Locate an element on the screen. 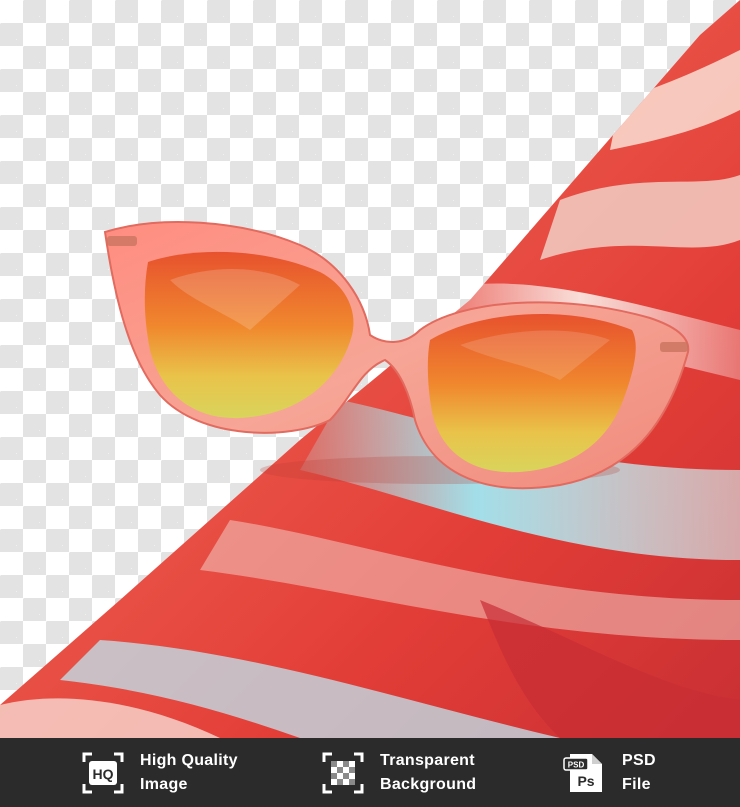 This screenshot has width=740, height=807. transparent-background-icon is located at coordinates (343, 773).